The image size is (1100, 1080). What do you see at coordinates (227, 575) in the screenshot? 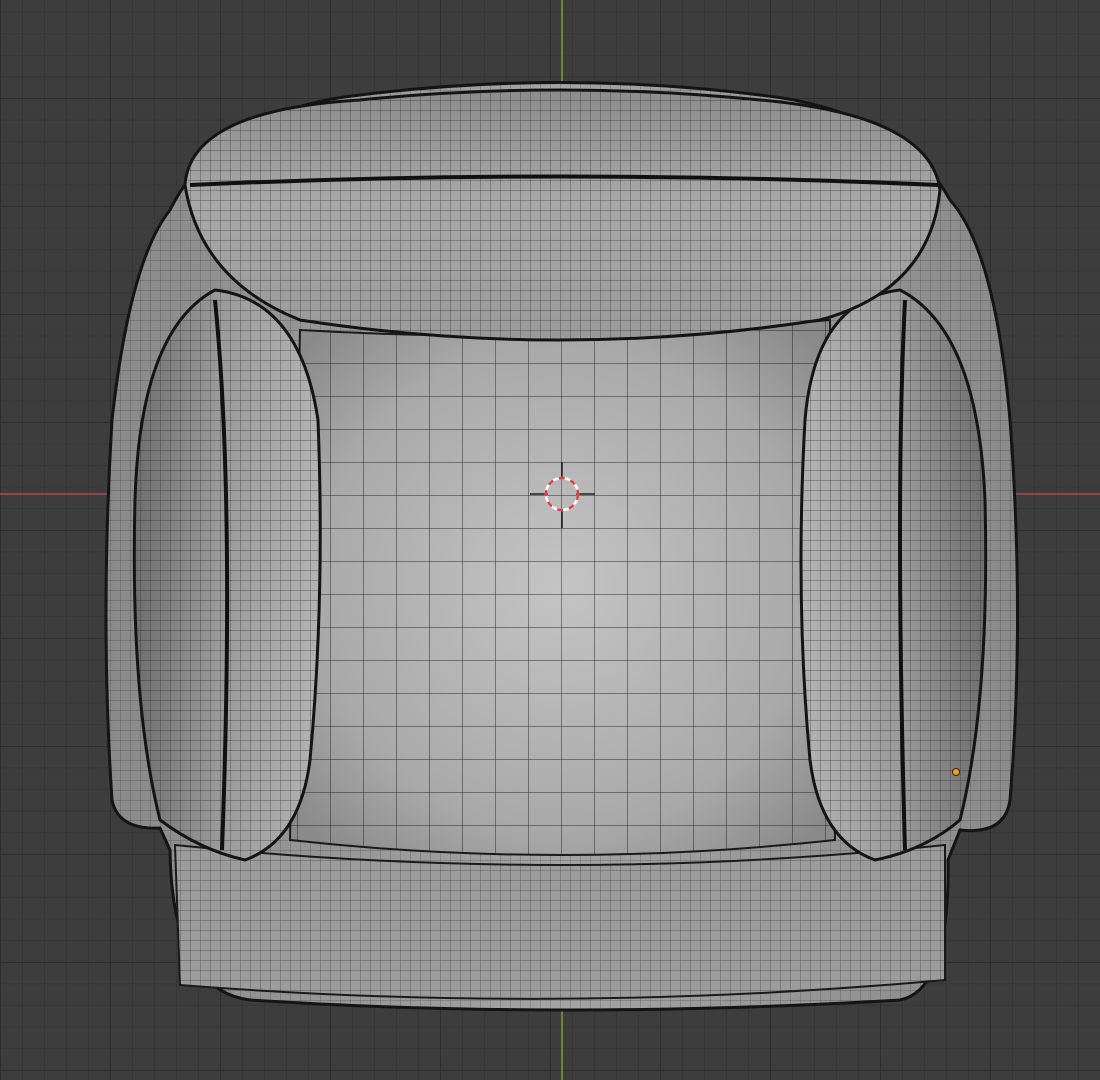
I see `left-armrest-cushion` at bounding box center [227, 575].